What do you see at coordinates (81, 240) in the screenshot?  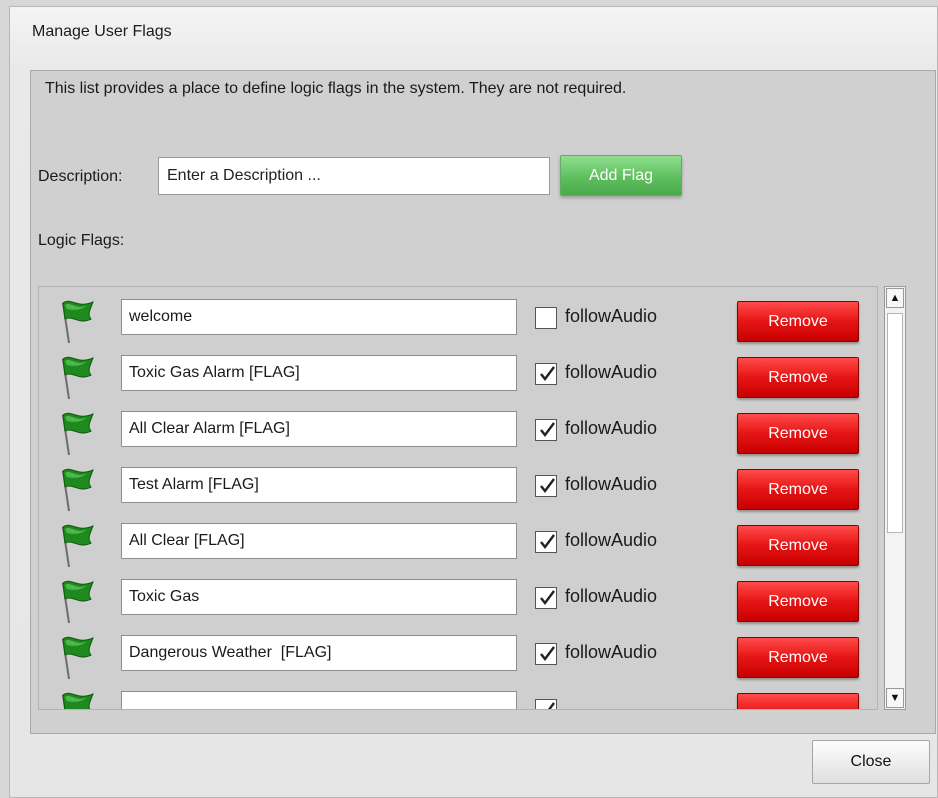 I see `logic-flags-label: Logic Flags:` at bounding box center [81, 240].